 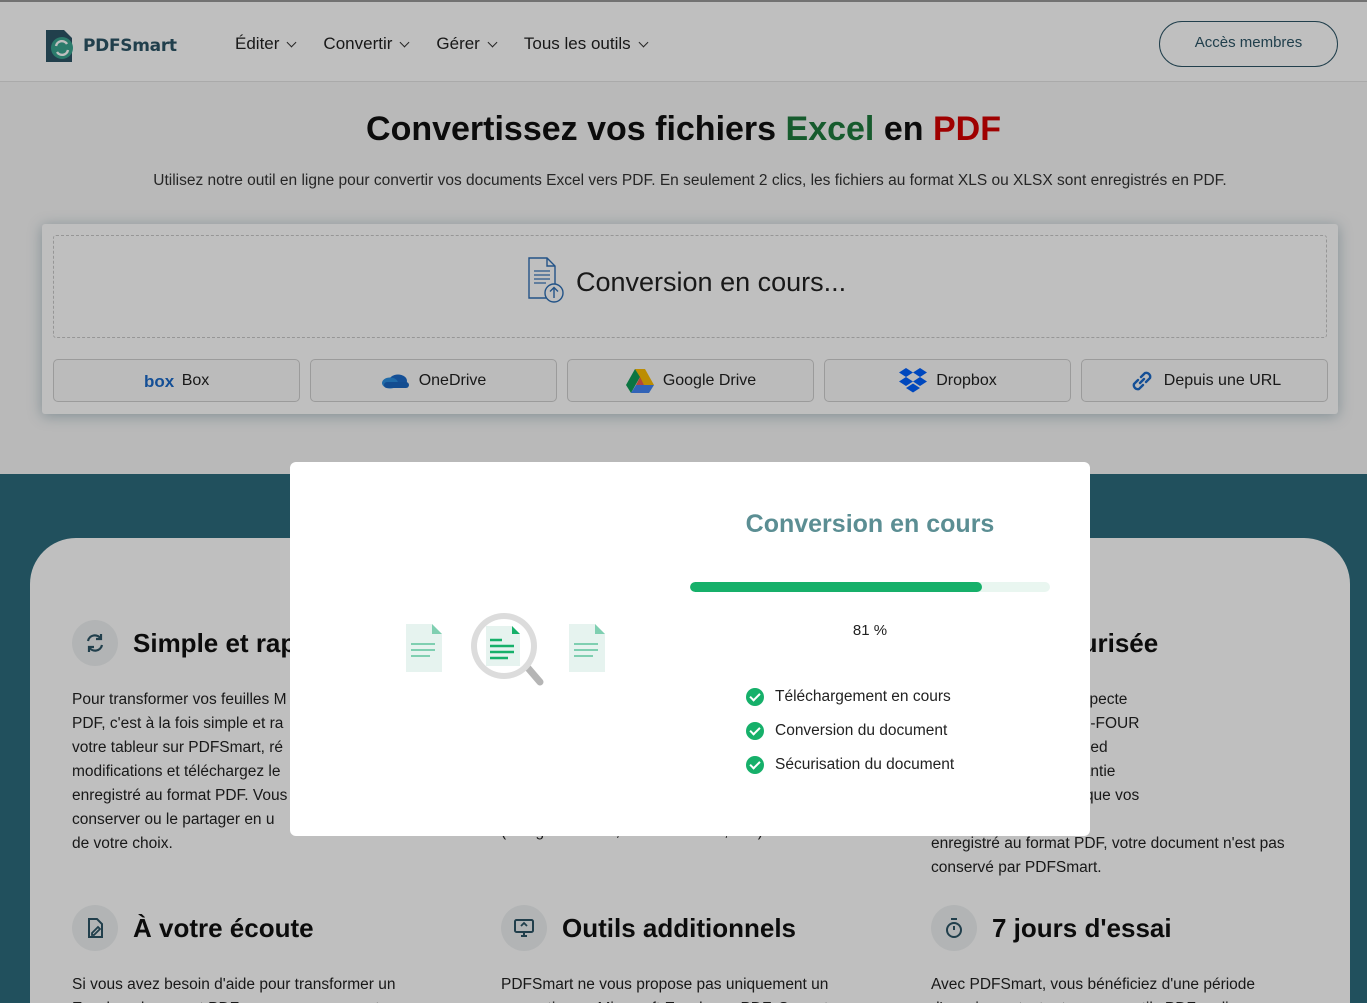 What do you see at coordinates (870, 630) in the screenshot?
I see `progress-percent: 81 %` at bounding box center [870, 630].